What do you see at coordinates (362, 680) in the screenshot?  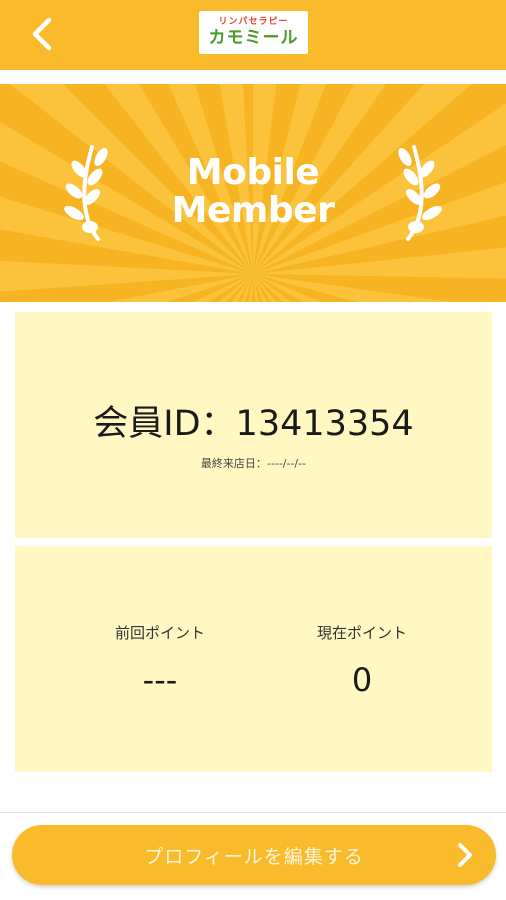 I see `current-points-value: 0` at bounding box center [362, 680].